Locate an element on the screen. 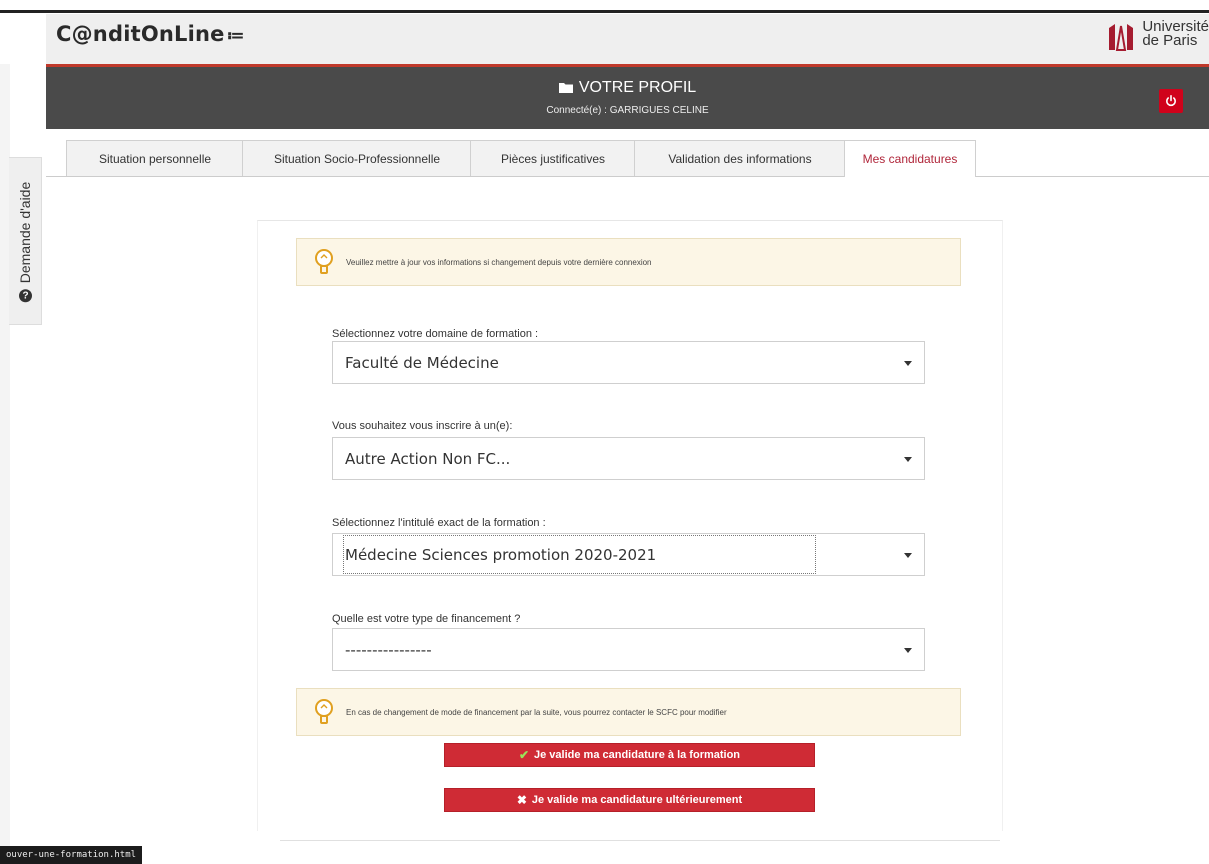 The width and height of the screenshot is (1209, 864). formation-select: Médecine Sciences promotion 2020-2021 is located at coordinates (628, 554).